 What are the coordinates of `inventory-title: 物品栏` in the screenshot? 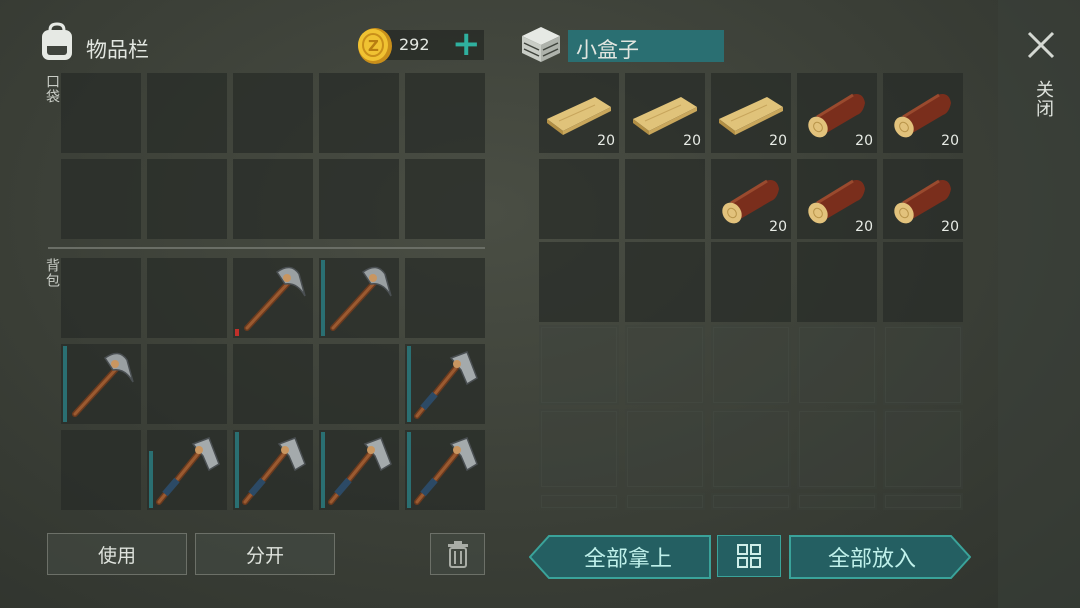 It's located at (117, 50).